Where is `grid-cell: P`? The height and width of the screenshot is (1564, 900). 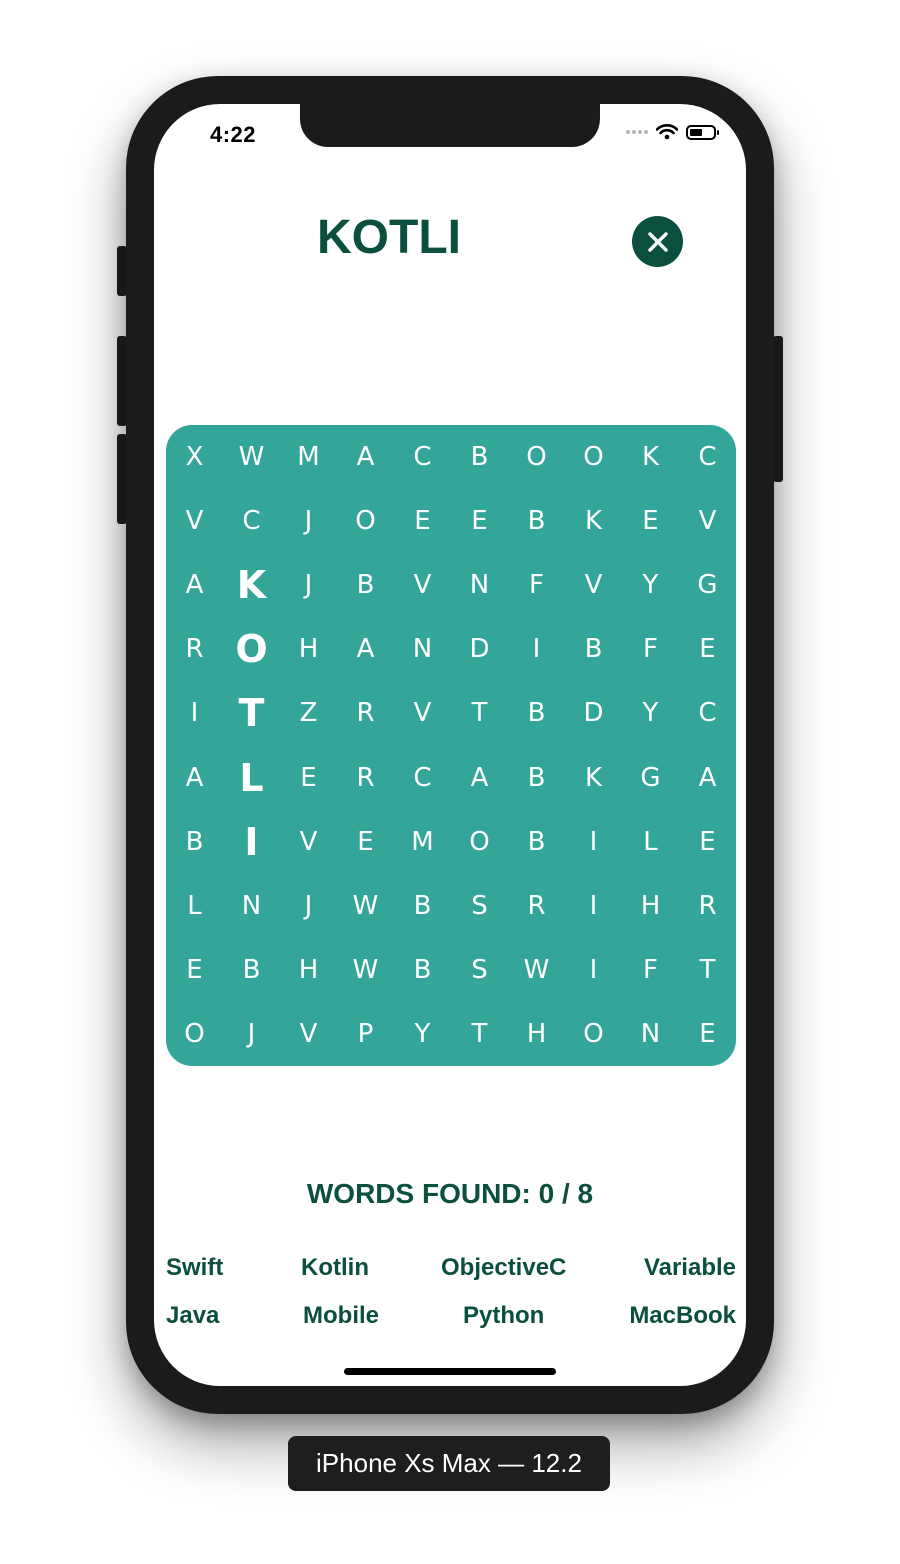
grid-cell: P is located at coordinates (365, 1034).